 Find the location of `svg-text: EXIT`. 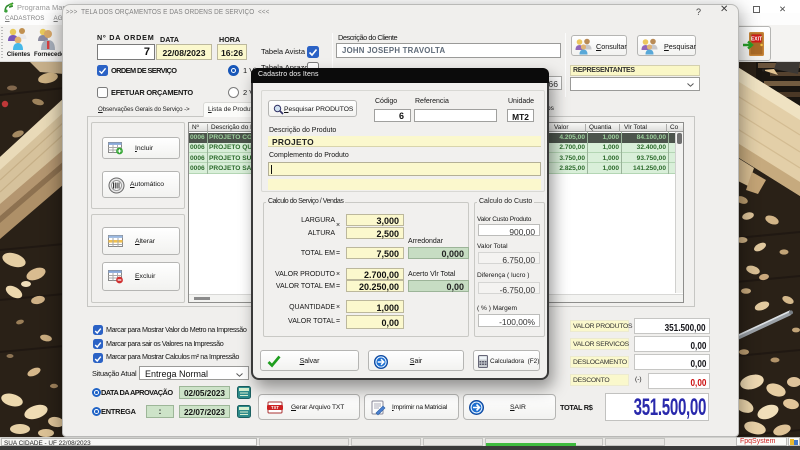

svg-text: EXIT is located at coordinates (756, 40).